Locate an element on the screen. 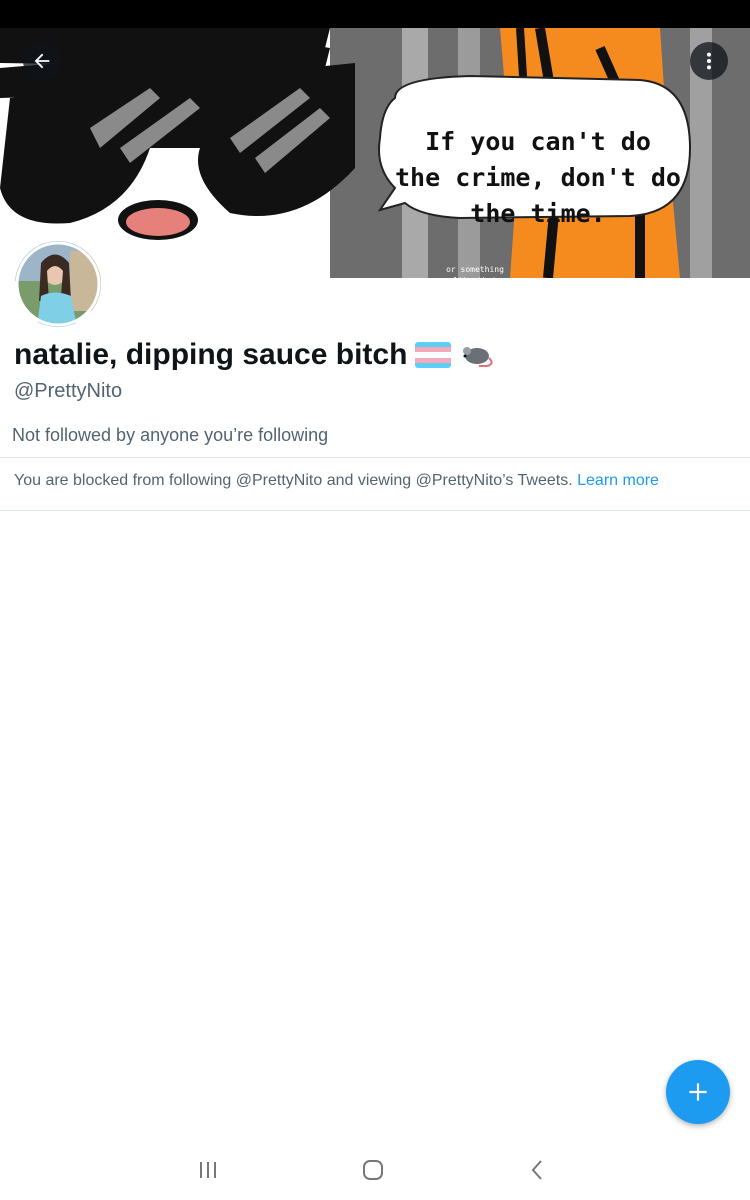  compose-tweet-button is located at coordinates (698, 1092).